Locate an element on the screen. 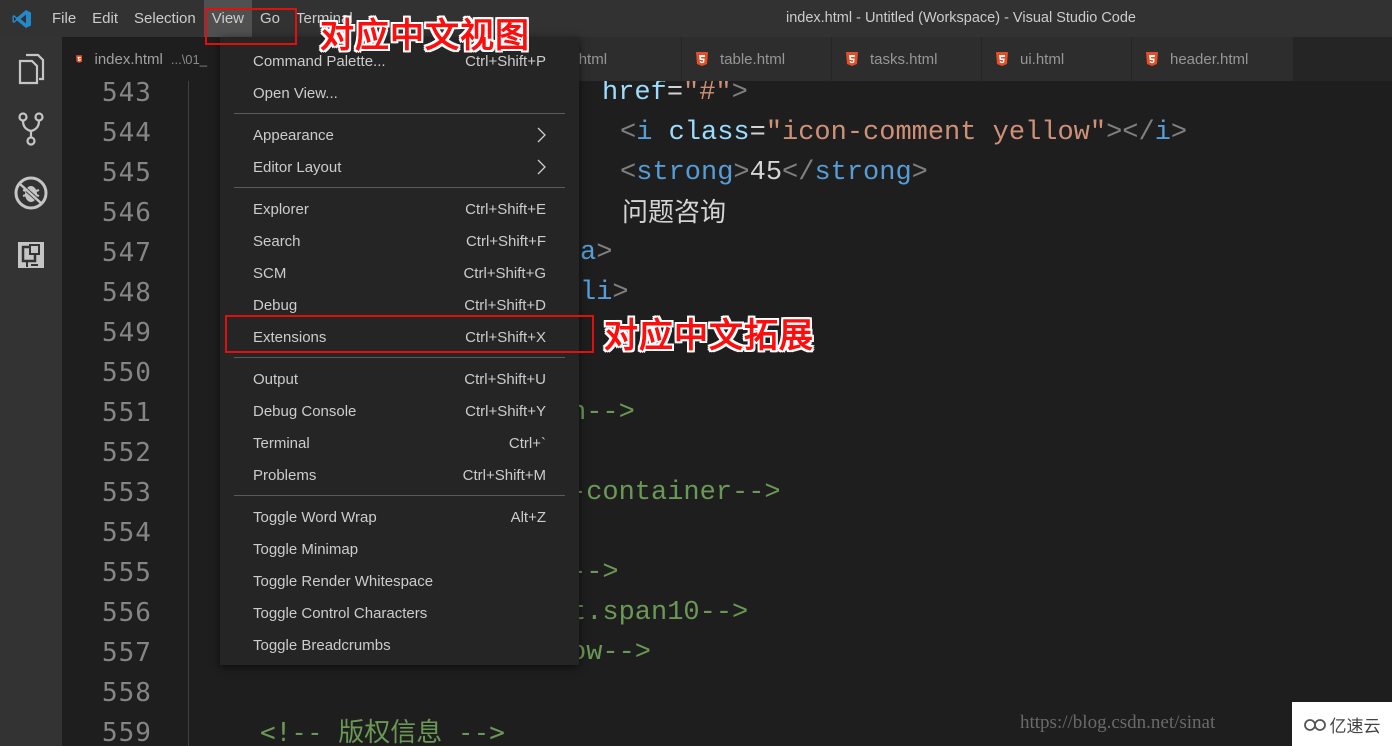 Image resolution: width=1392 pixels, height=746 pixels. tab-label: index.html is located at coordinates (128, 59).